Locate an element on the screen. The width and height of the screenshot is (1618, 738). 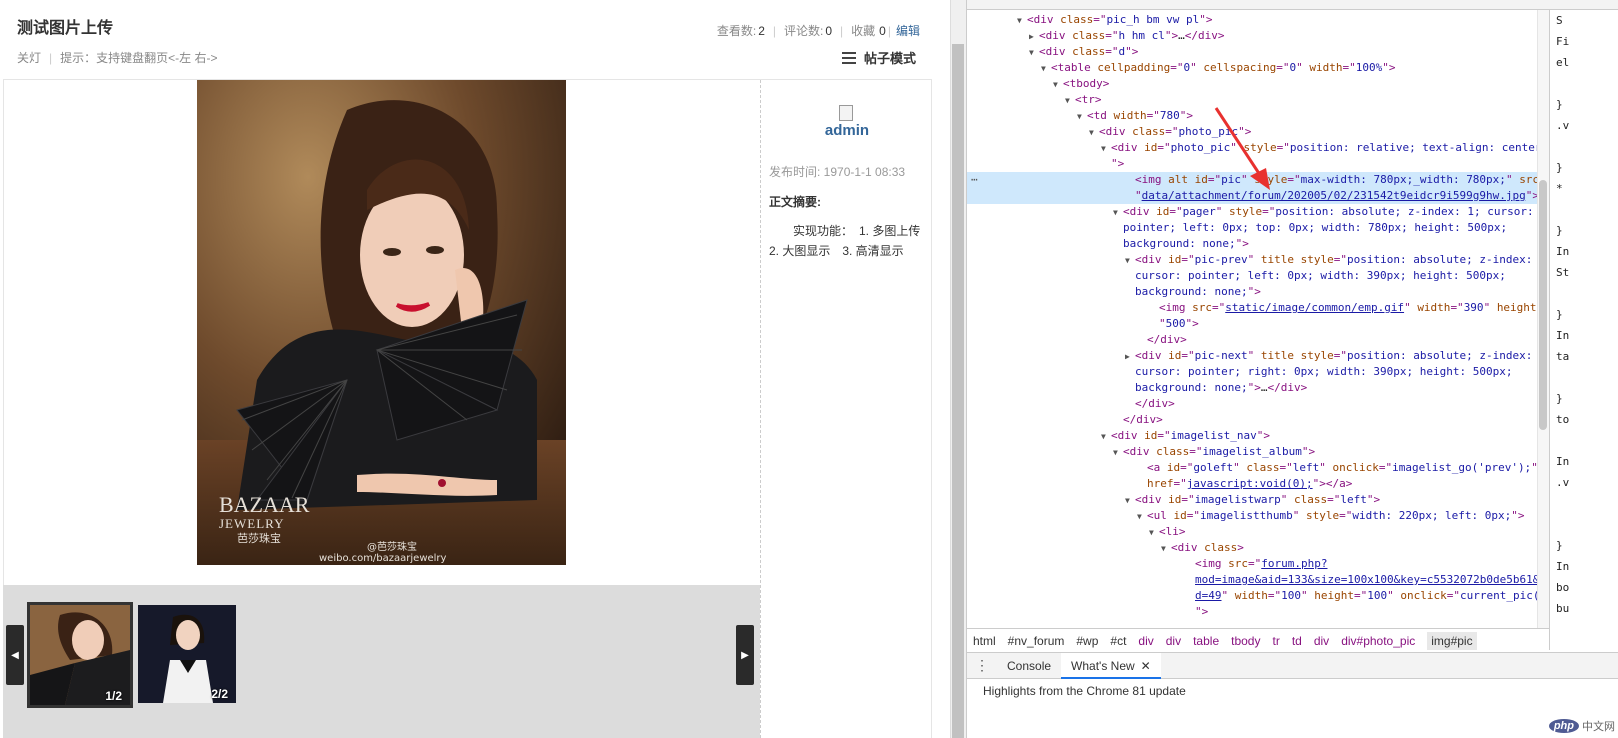
style-rule-fragment: to is located at coordinates (1562, 419).